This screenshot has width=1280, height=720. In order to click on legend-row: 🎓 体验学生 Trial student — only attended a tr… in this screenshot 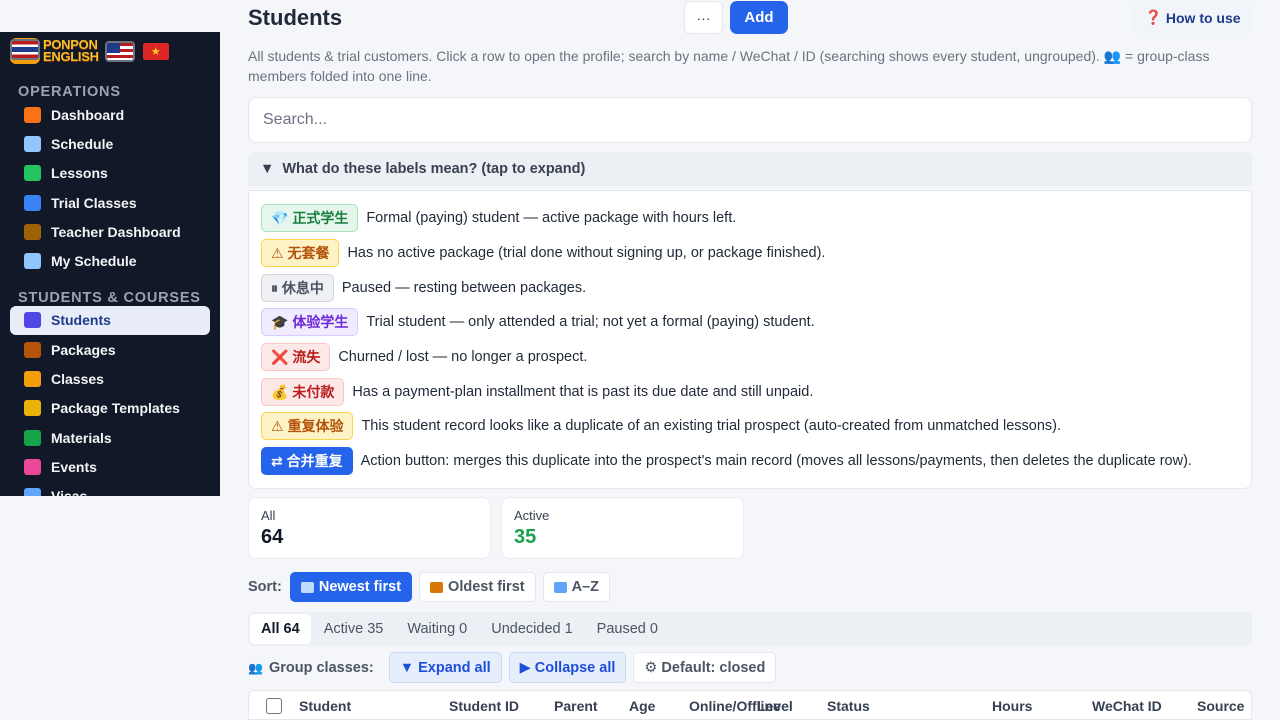, I will do `click(750, 322)`.